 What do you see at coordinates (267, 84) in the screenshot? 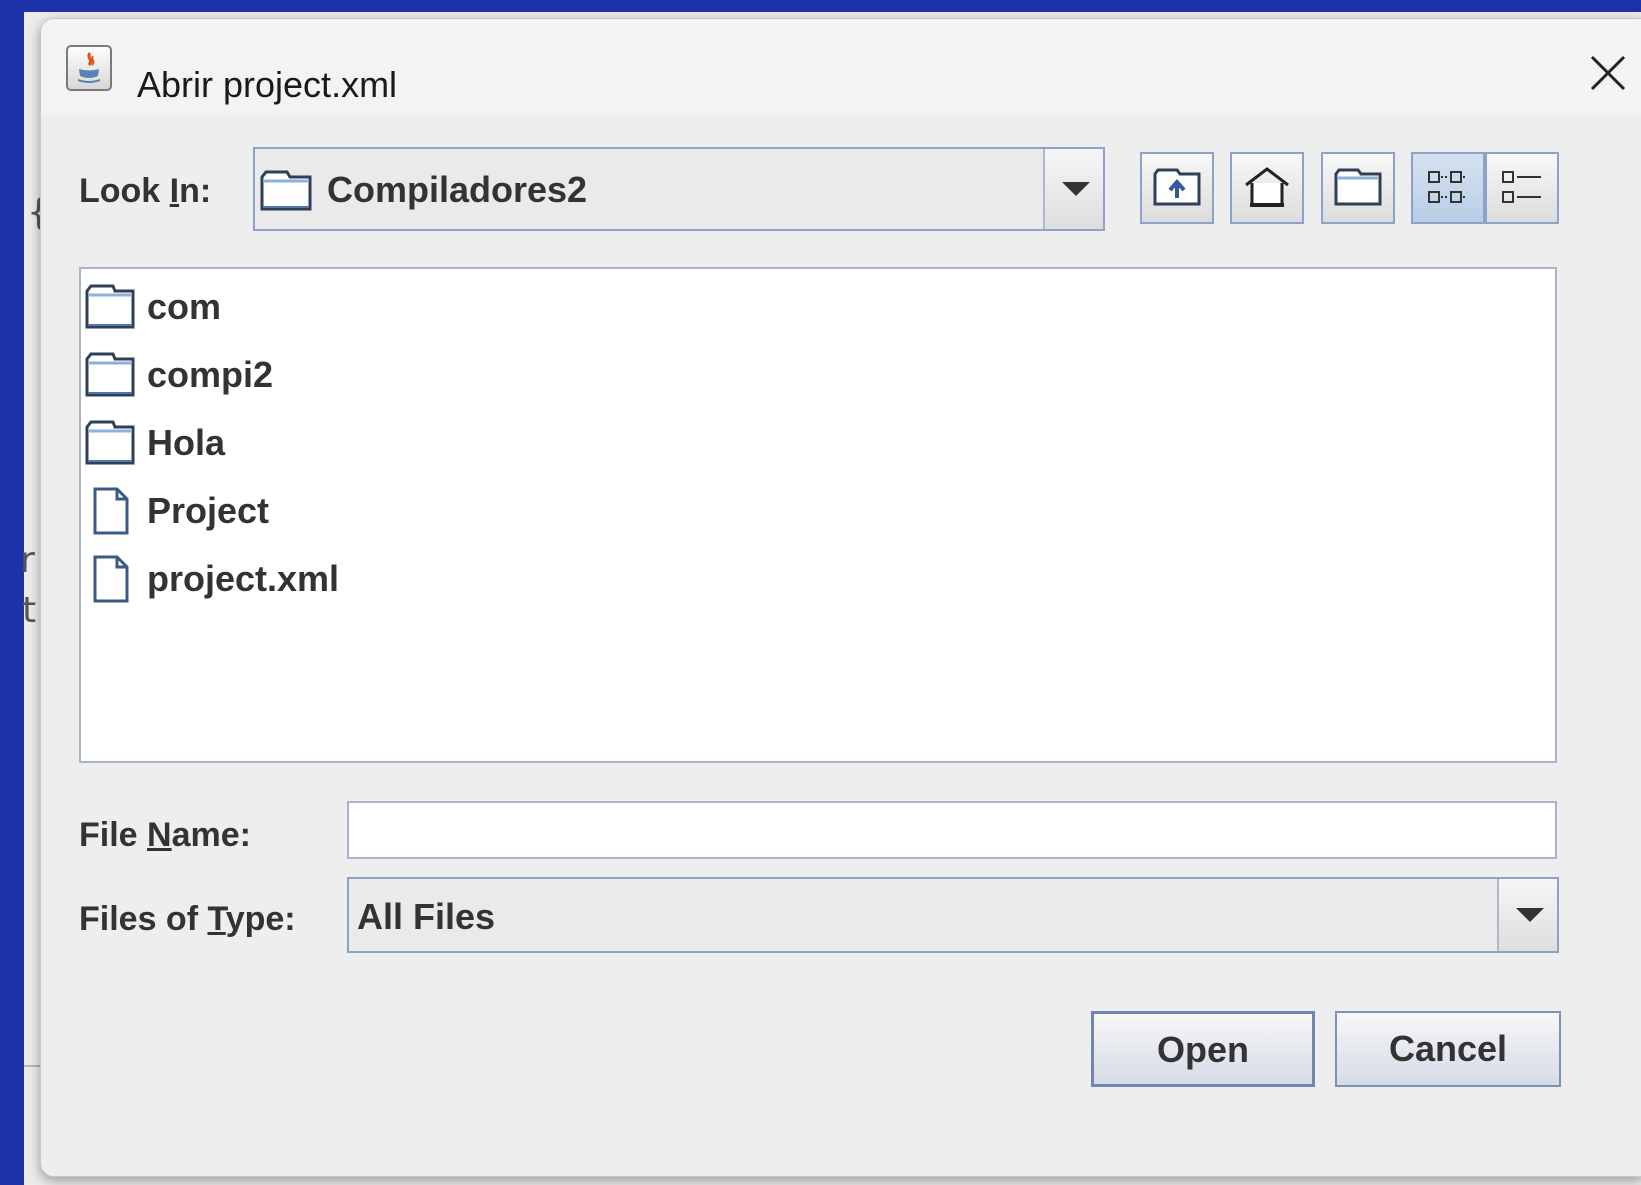
I see `dialog-title: Abrir project.xml` at bounding box center [267, 84].